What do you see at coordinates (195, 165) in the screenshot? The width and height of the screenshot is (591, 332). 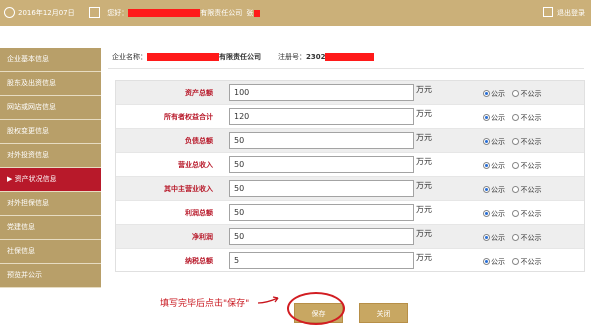 I see `field-label: 营业总收入` at bounding box center [195, 165].